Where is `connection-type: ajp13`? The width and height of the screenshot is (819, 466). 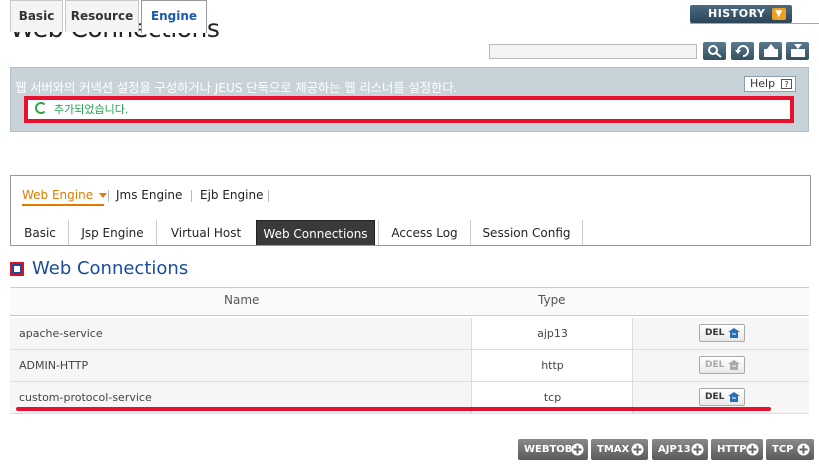 connection-type: ajp13 is located at coordinates (552, 333).